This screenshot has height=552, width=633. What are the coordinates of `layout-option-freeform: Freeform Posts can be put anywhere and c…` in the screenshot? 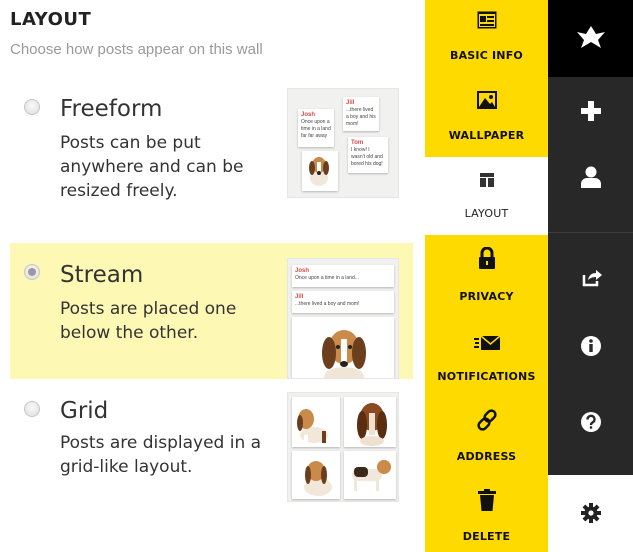 It's located at (211, 145).